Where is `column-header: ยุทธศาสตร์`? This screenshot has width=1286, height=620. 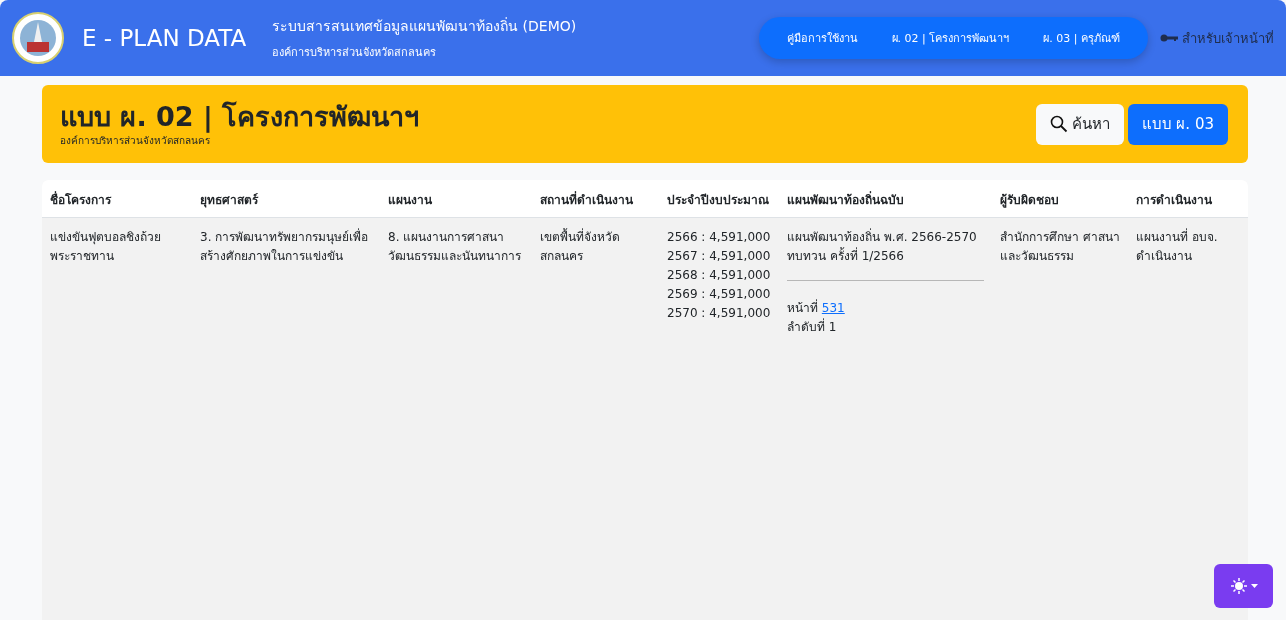
column-header: ยุทธศาสตร์ is located at coordinates (286, 199).